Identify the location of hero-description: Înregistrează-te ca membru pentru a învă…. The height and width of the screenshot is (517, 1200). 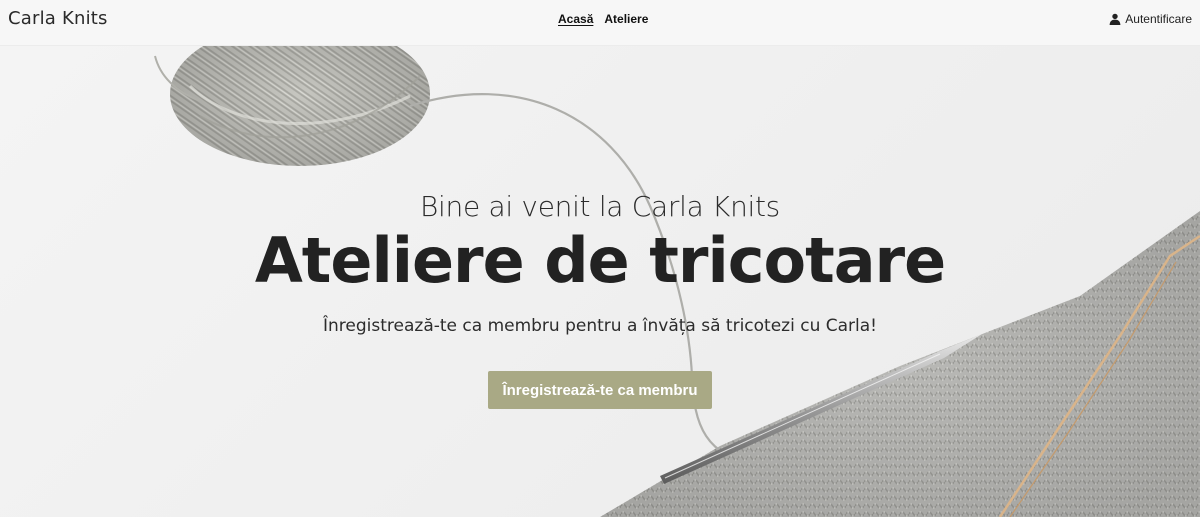
(600, 326).